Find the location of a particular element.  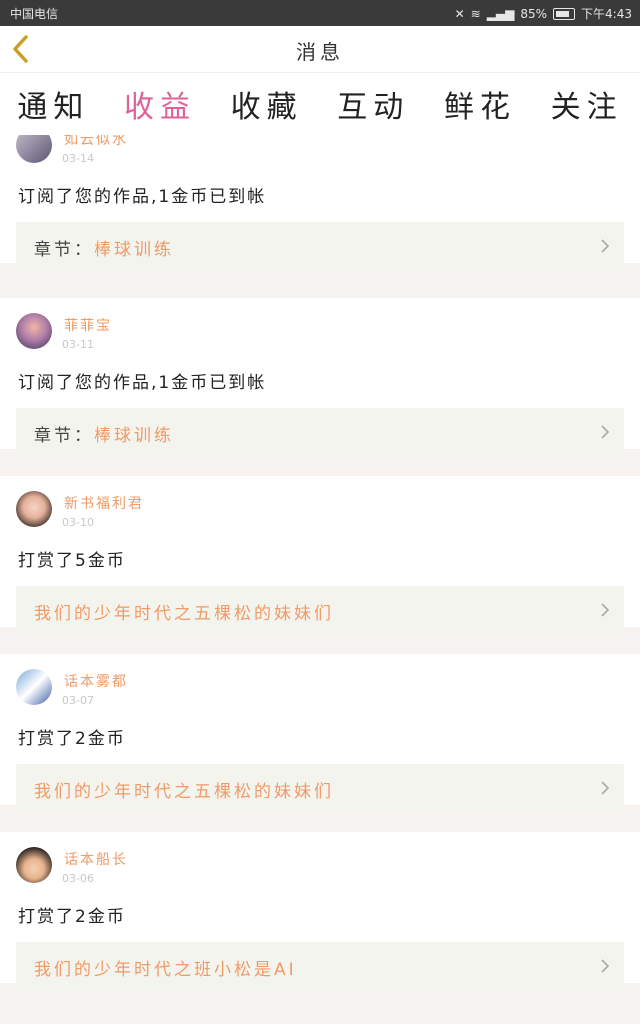

work-link: 我们的少年时代之班小松是AI is located at coordinates (320, 966).